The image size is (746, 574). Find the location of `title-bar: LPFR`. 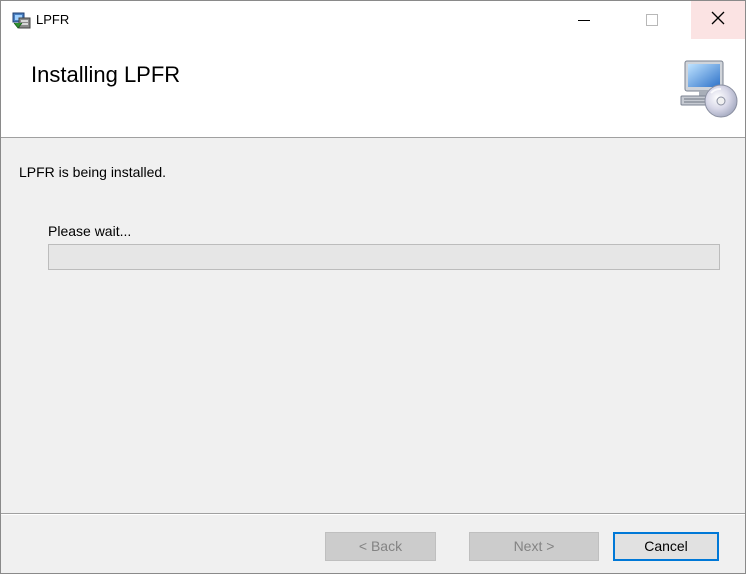

title-bar: LPFR is located at coordinates (373, 20).